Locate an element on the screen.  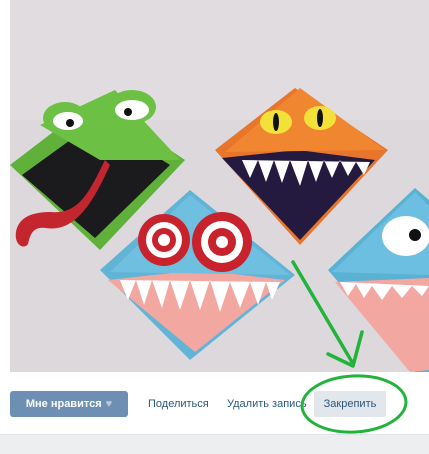
delete-post-link: Удалить запись is located at coordinates (269, 404).